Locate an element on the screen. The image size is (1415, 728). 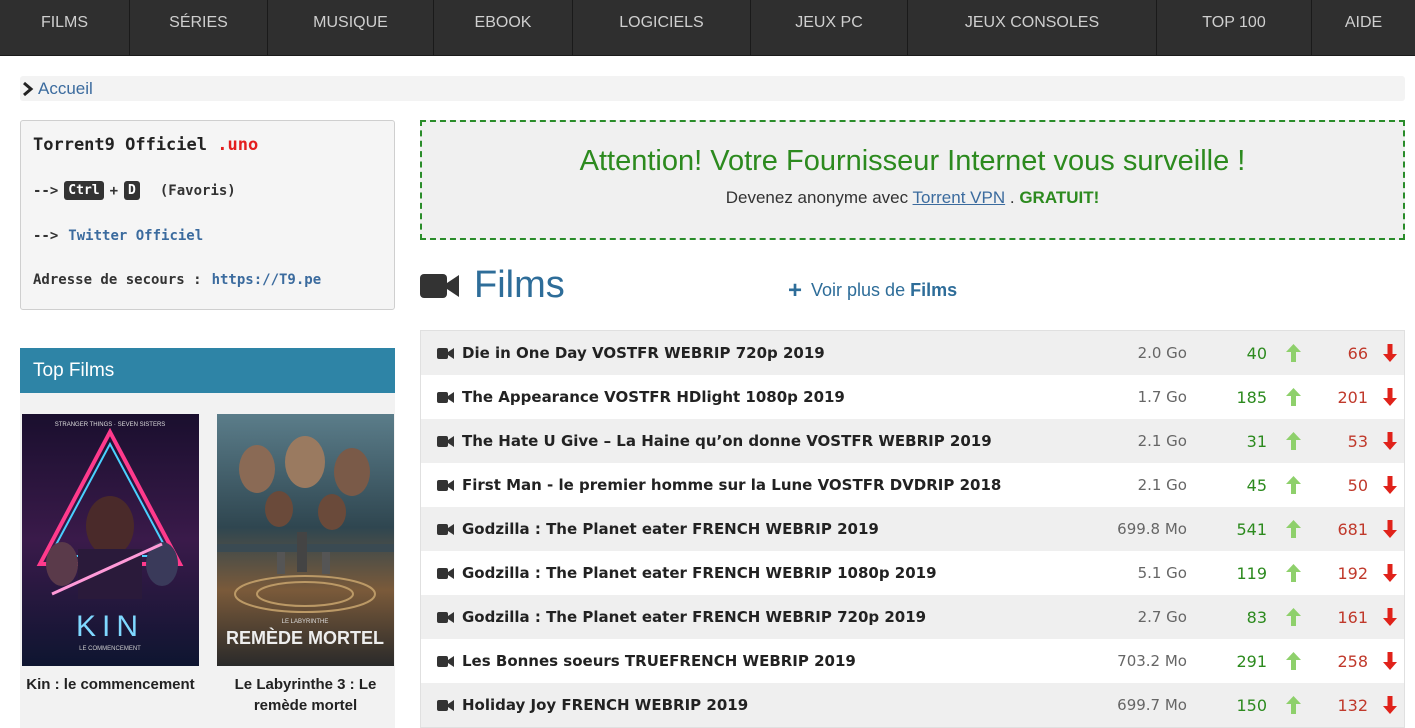
nav-series: Séries is located at coordinates (199, 28).